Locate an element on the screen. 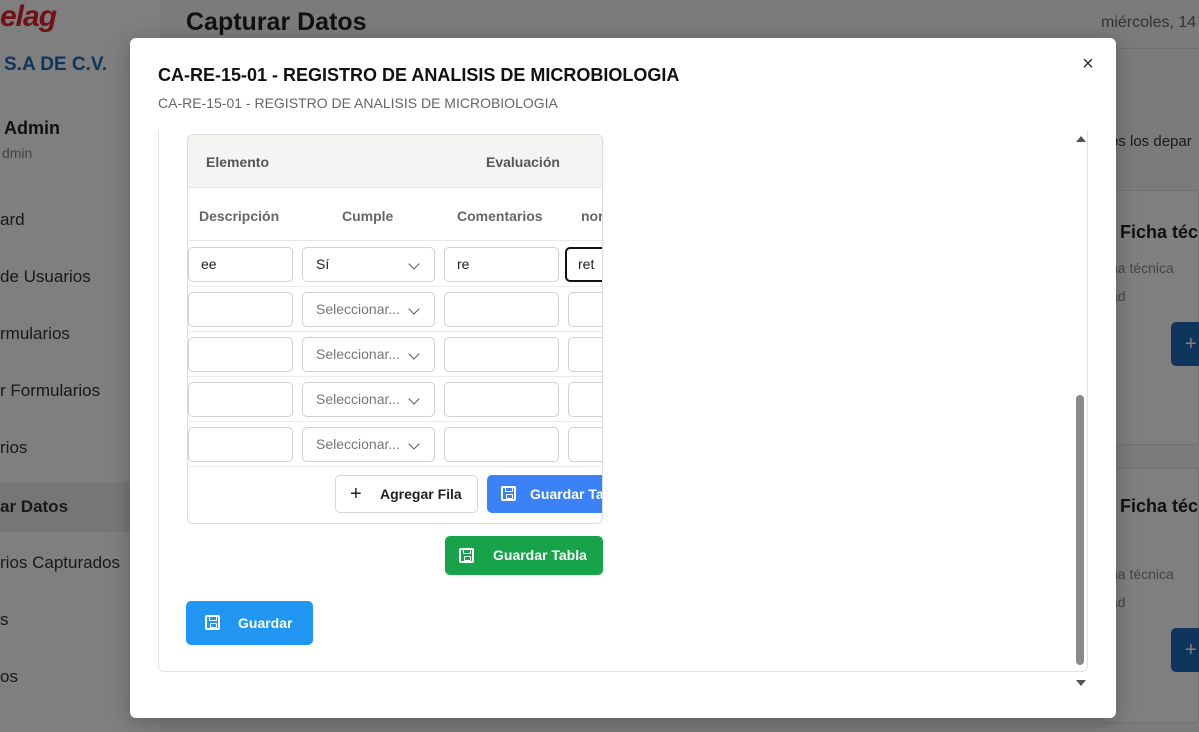  descripcion-input: ee is located at coordinates (240, 264).